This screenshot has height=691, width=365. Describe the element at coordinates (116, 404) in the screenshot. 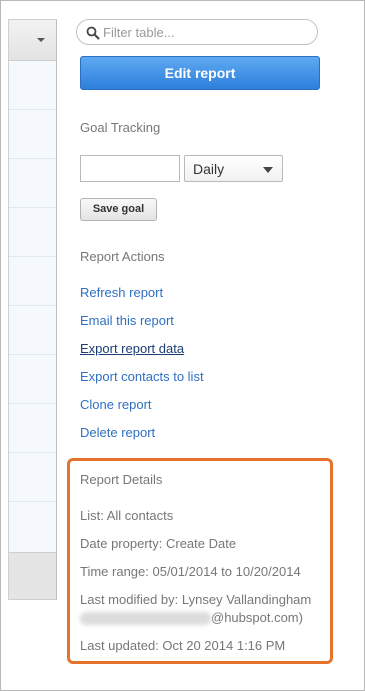

I see `clone-report-link: Clone report` at that location.